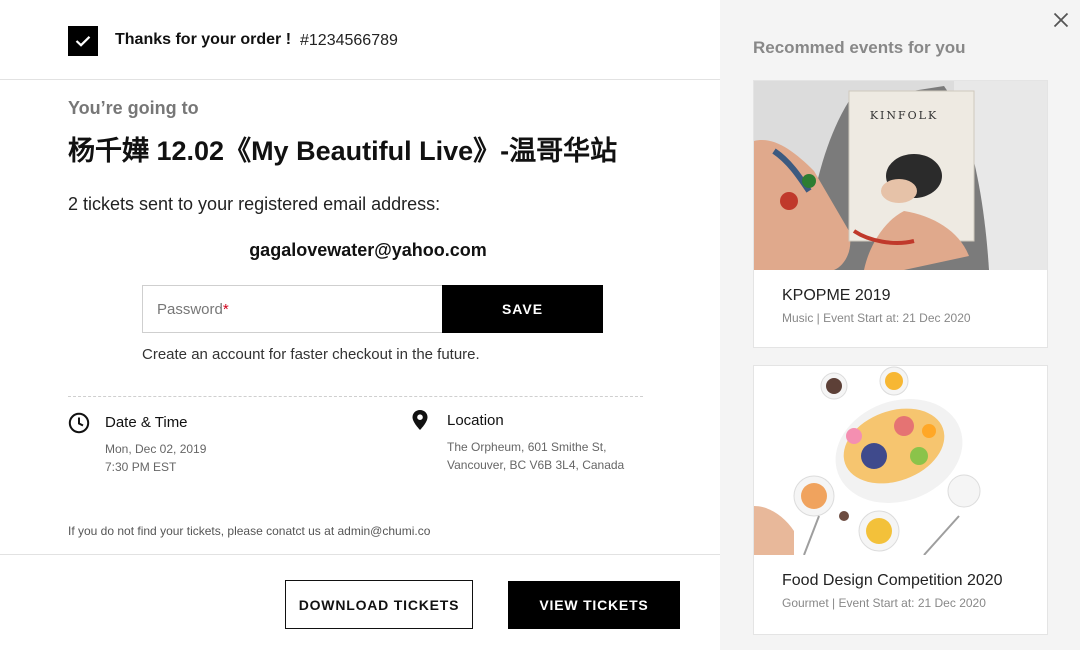 The image size is (1080, 650). What do you see at coordinates (190, 309) in the screenshot?
I see `password-placeholder: Password` at bounding box center [190, 309].